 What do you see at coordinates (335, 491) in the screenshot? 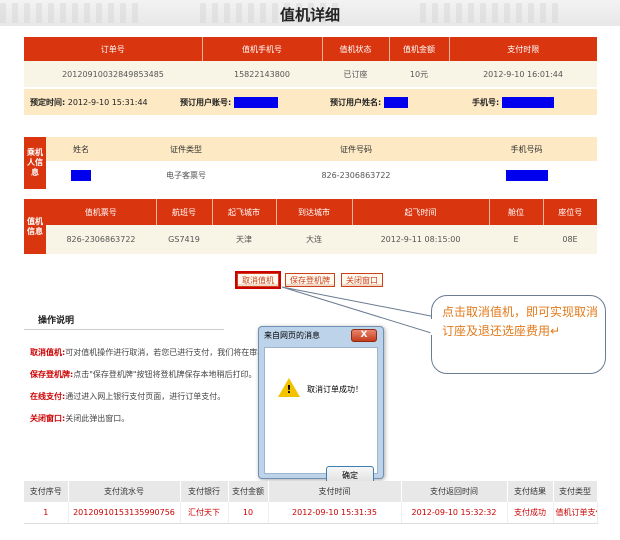
I see `payment-col-header: 支付时间` at bounding box center [335, 491].